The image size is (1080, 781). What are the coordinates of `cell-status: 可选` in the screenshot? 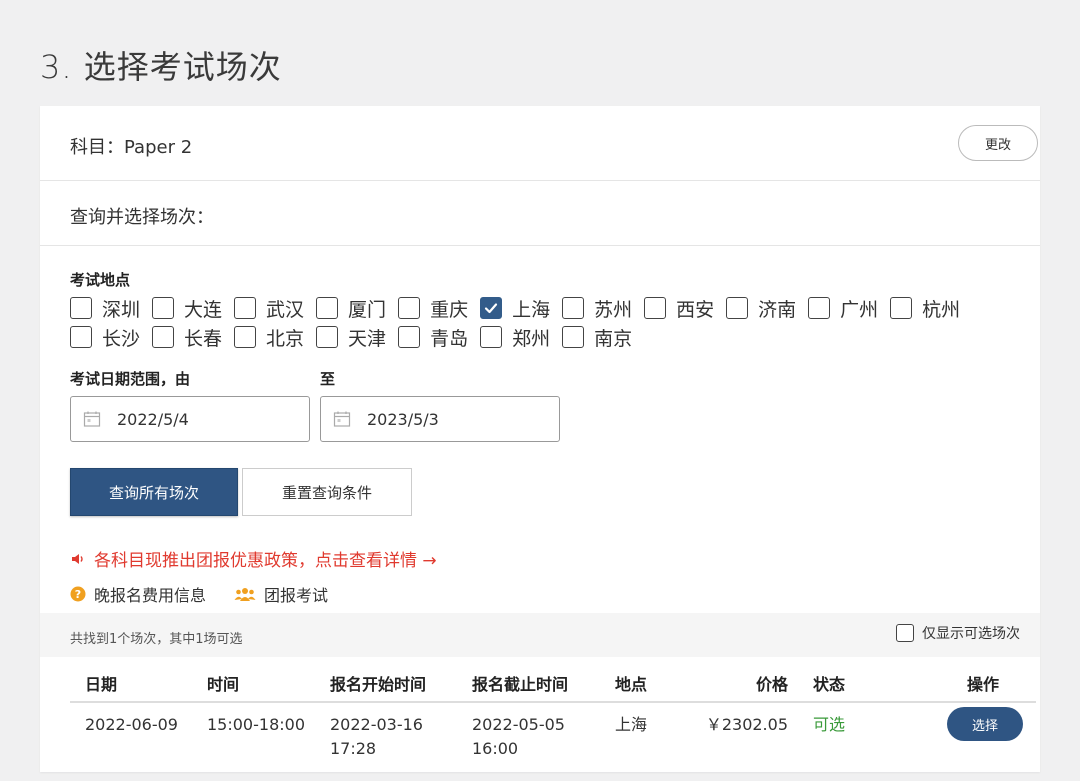 It's located at (829, 724).